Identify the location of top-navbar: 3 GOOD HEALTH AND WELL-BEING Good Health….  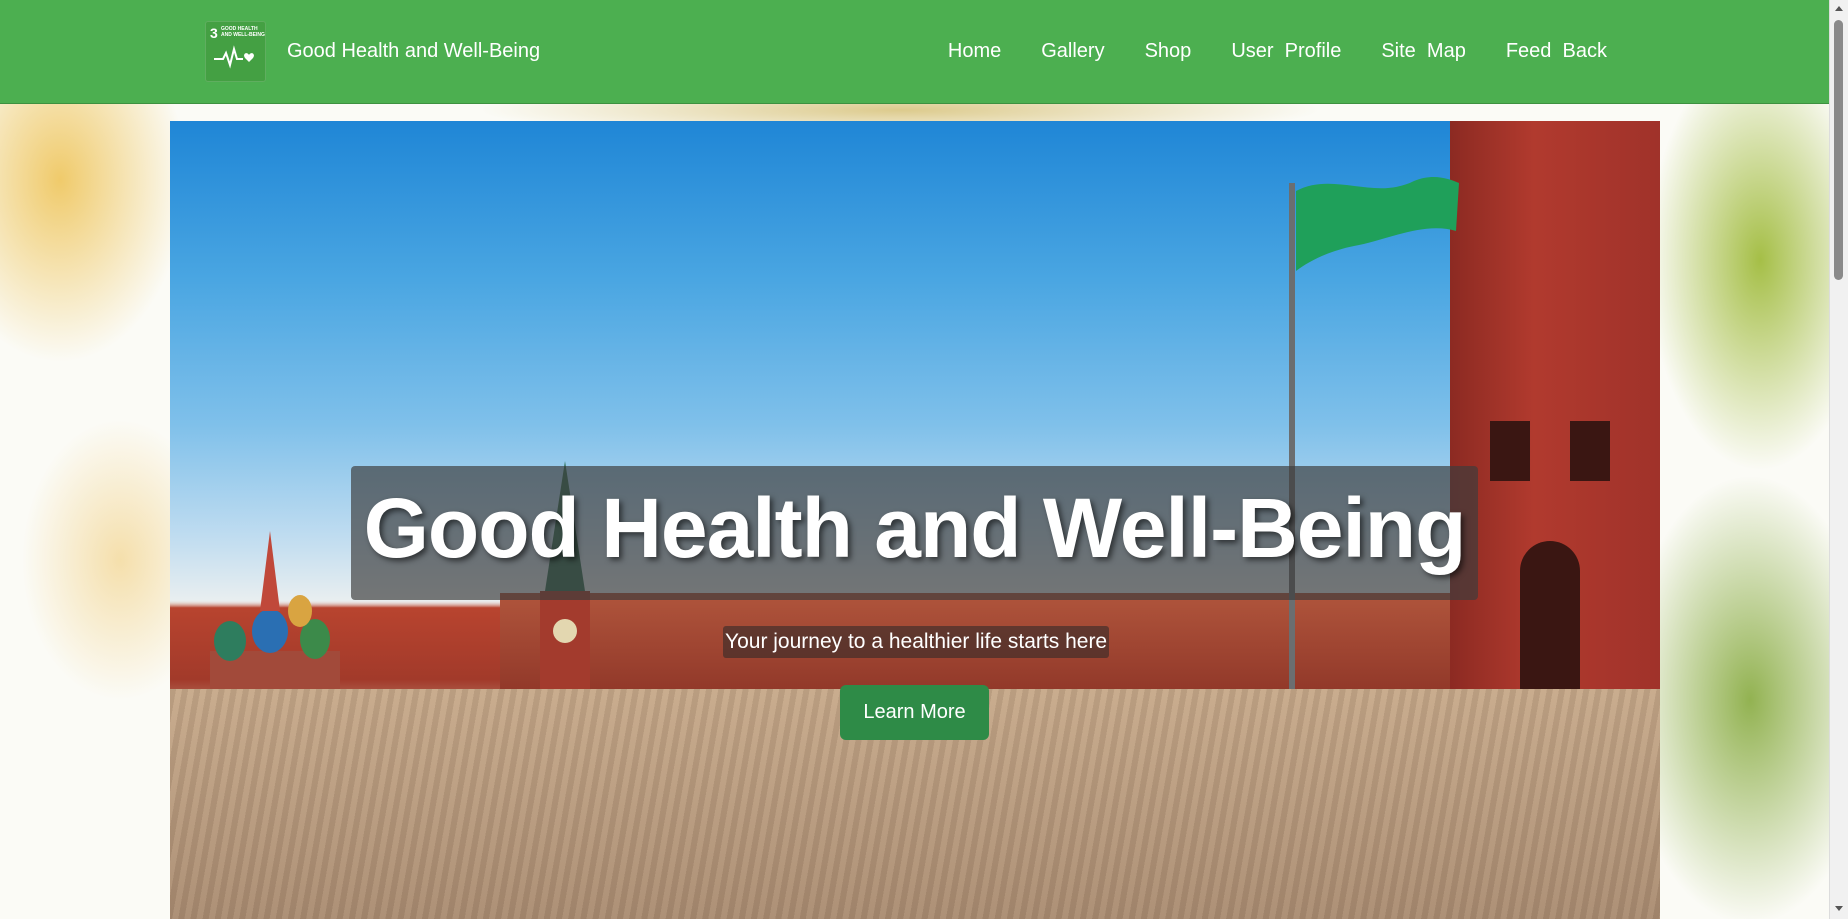
(915, 52).